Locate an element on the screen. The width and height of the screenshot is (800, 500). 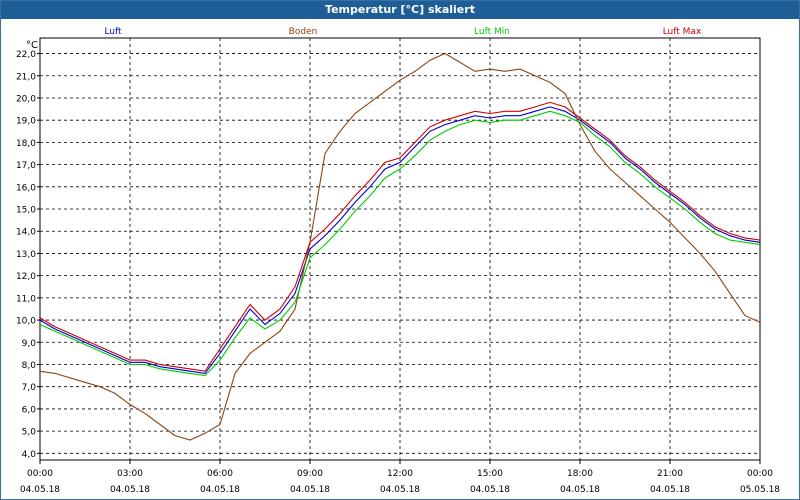
x-tick-date-label: 05.05.18 is located at coordinates (760, 490).